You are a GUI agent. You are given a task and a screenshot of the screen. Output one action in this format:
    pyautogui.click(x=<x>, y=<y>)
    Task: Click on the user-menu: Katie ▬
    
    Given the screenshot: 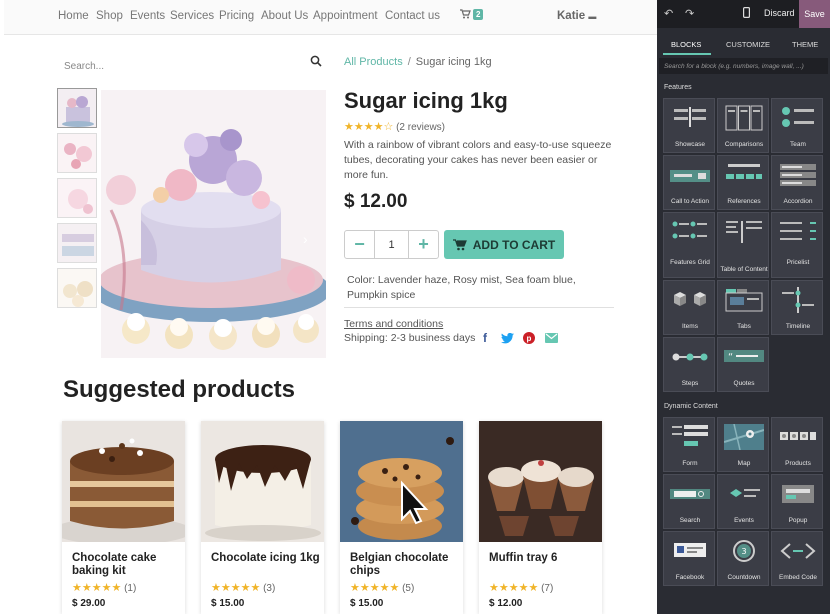 What is the action you would take?
    pyautogui.click(x=576, y=16)
    